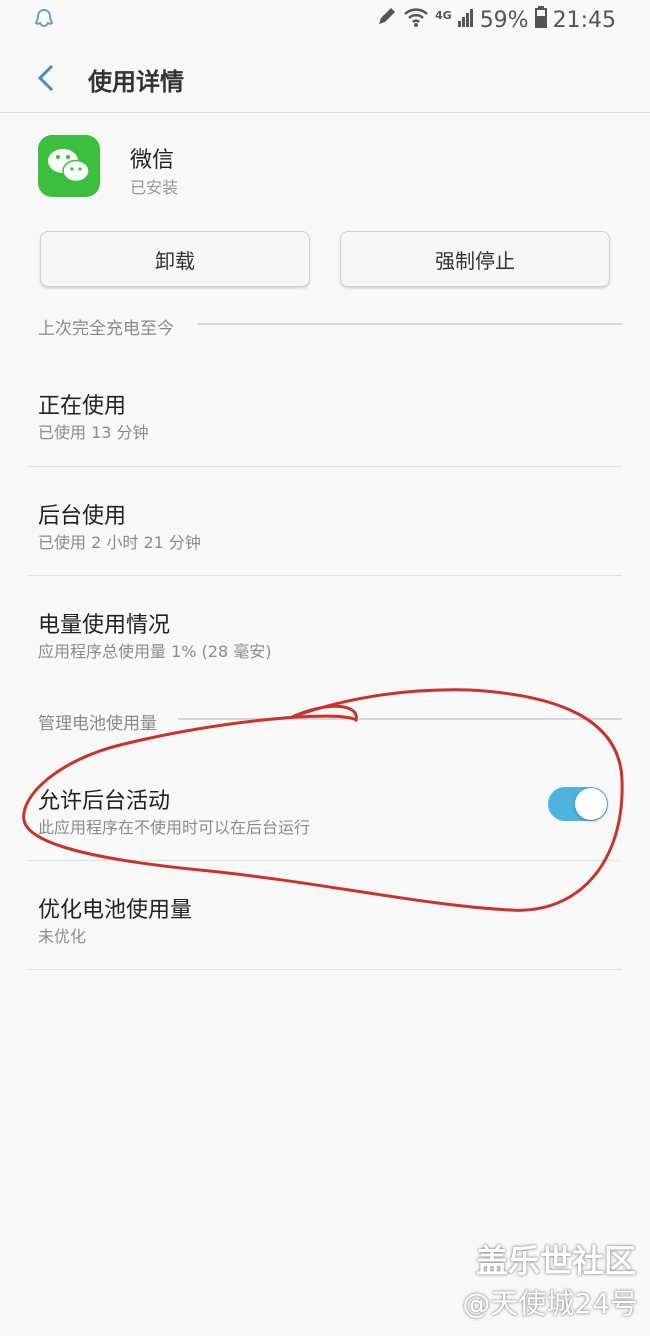  I want to click on watermark-author: @天使城24号, so click(550, 1303).